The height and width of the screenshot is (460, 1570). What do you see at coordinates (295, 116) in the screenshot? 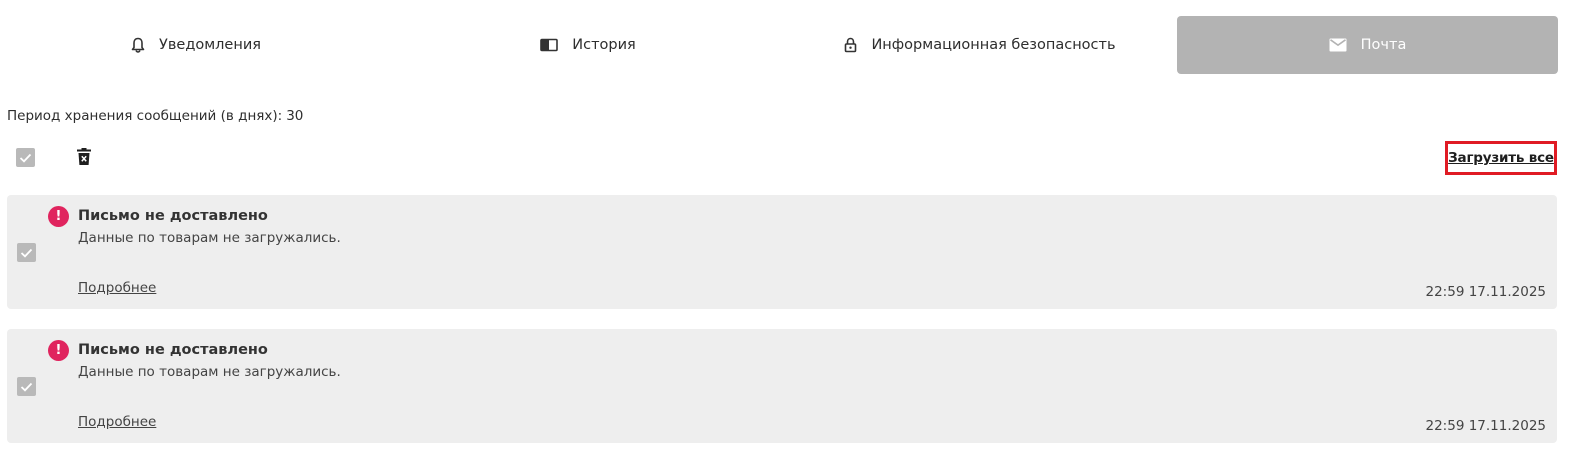
I see `retention-period-value: 30` at bounding box center [295, 116].